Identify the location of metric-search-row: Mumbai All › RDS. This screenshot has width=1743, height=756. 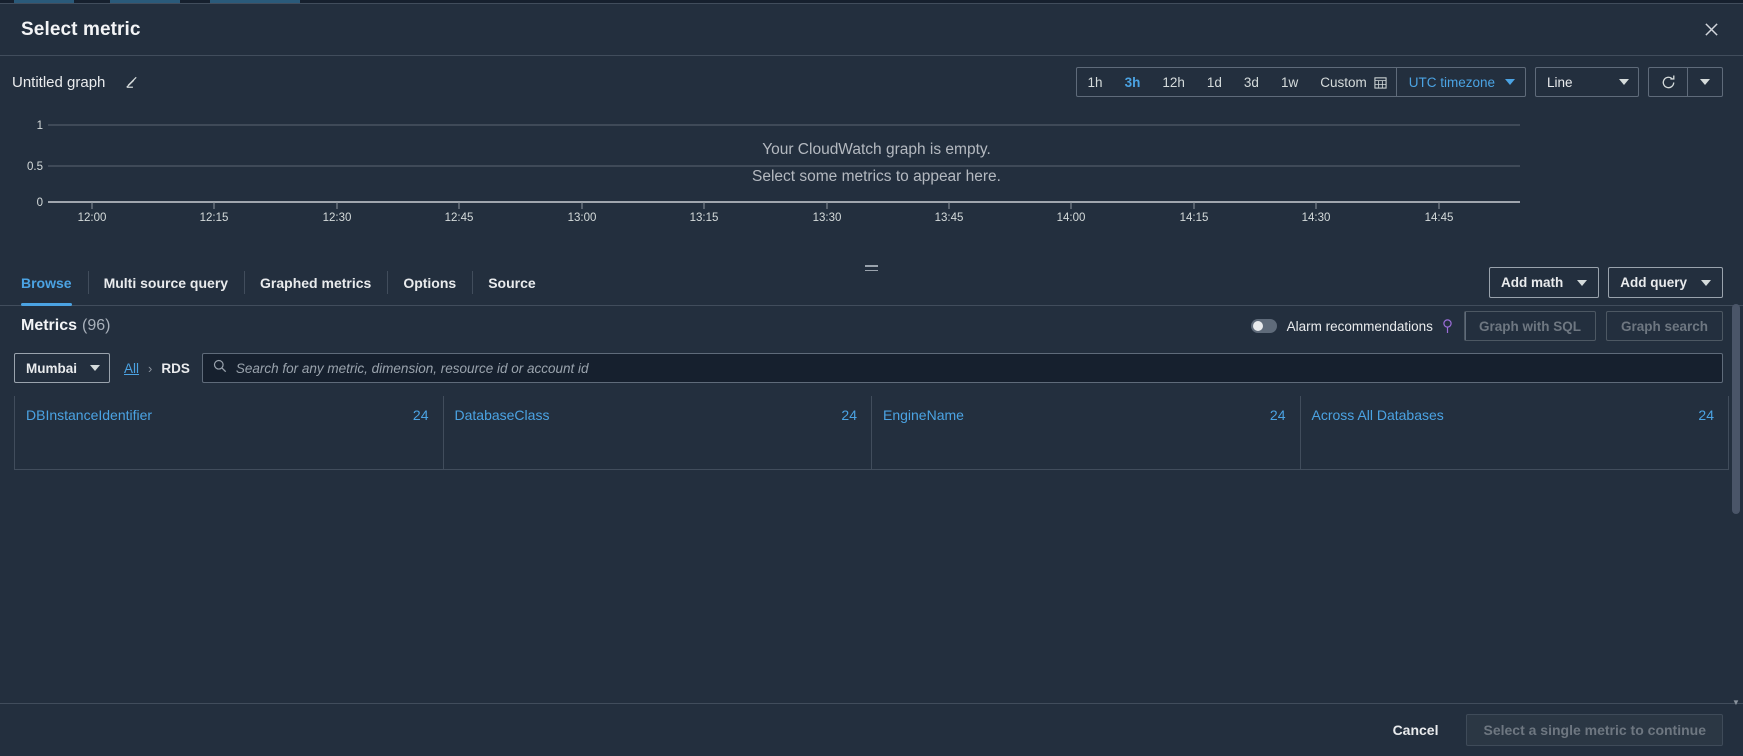
(871, 368).